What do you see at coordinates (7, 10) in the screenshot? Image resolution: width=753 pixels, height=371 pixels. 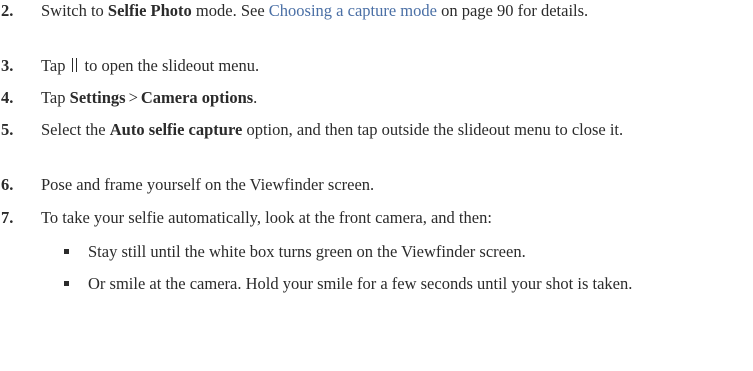 I see `step-number: 2.` at bounding box center [7, 10].